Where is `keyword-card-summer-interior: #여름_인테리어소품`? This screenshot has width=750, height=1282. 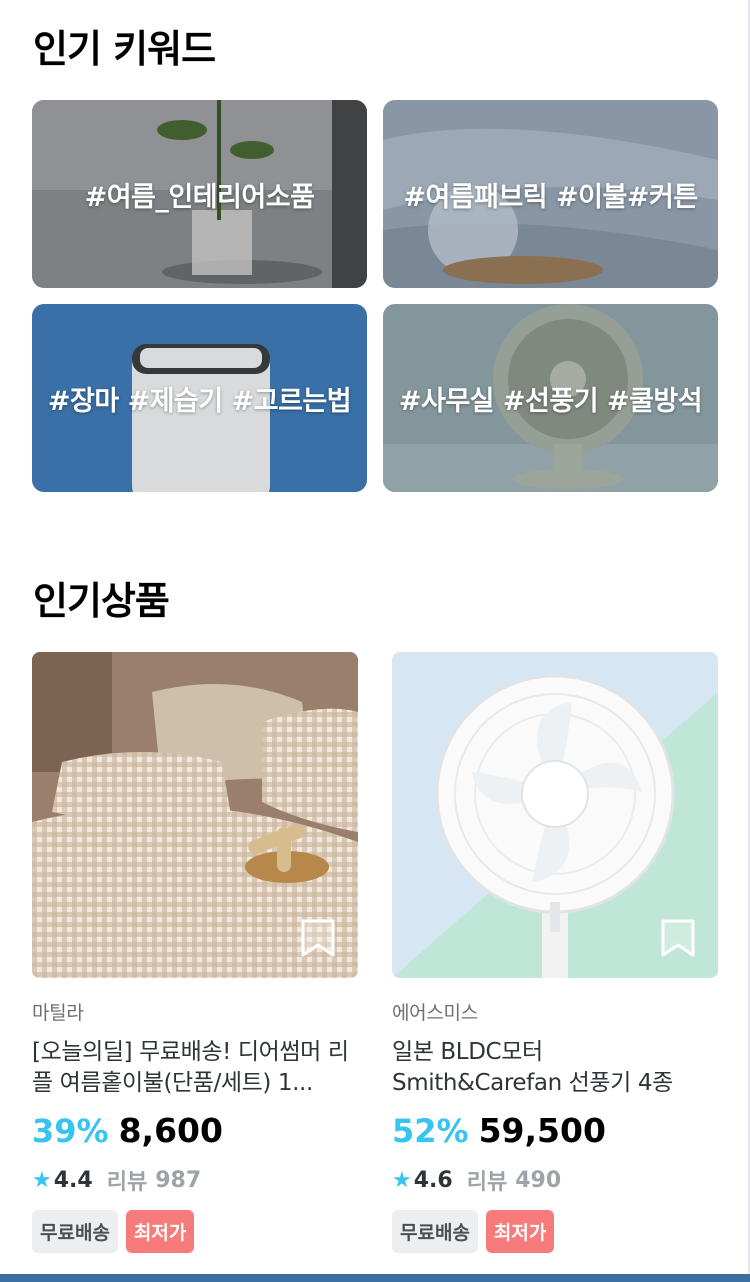 keyword-card-summer-interior: #여름_인테리어소품 is located at coordinates (199, 194).